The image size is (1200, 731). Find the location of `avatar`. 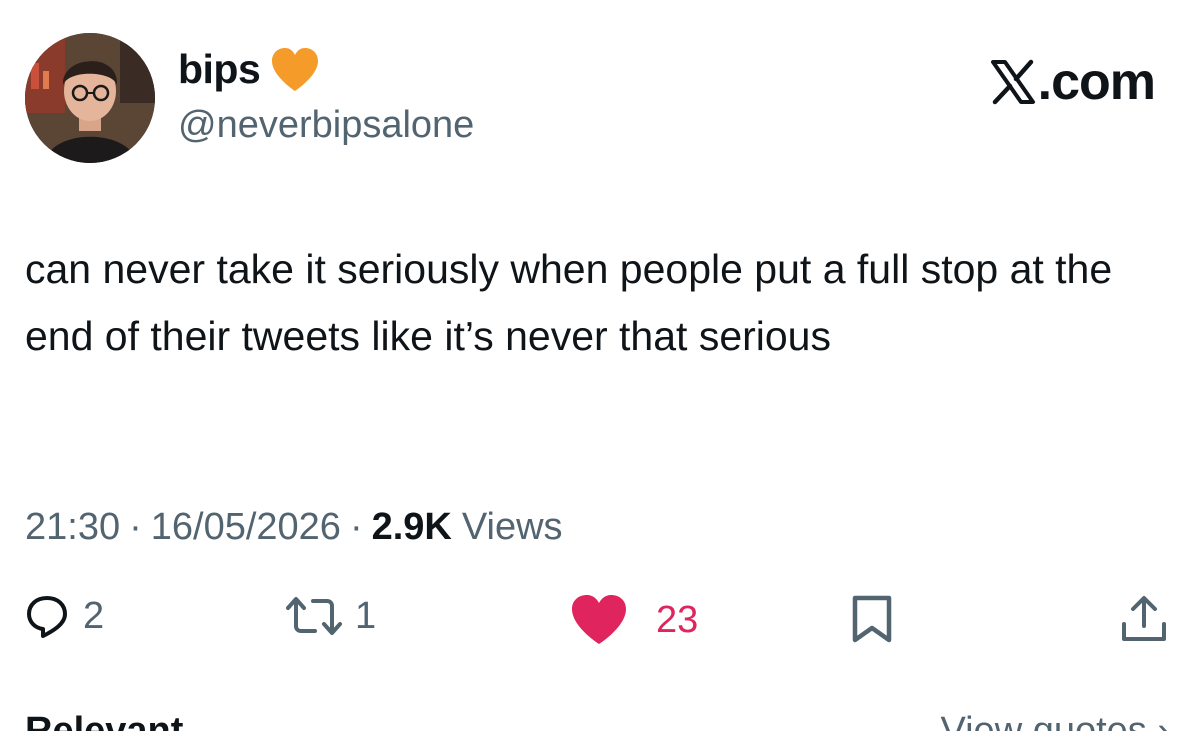

avatar is located at coordinates (90, 98).